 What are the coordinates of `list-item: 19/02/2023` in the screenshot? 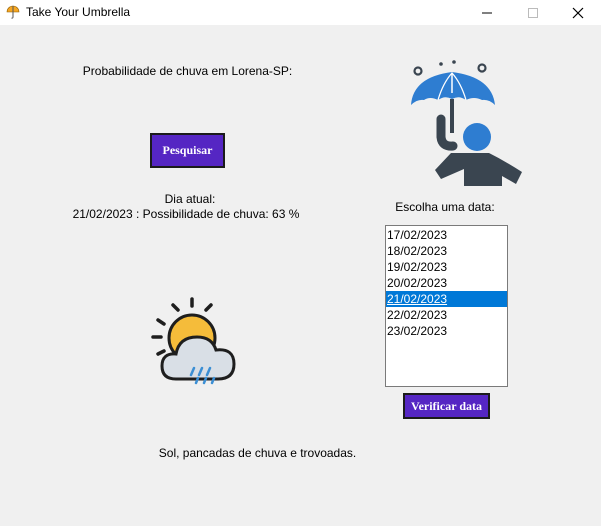 It's located at (446, 267).